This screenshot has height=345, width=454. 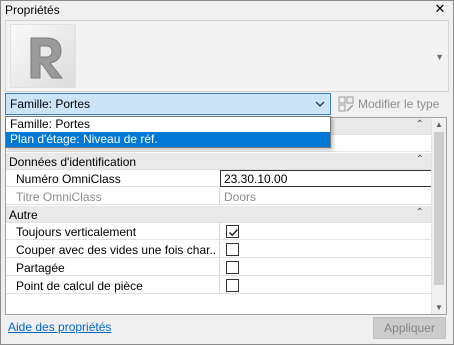 I want to click on modify-type-button: Modifier le type, so click(x=393, y=104).